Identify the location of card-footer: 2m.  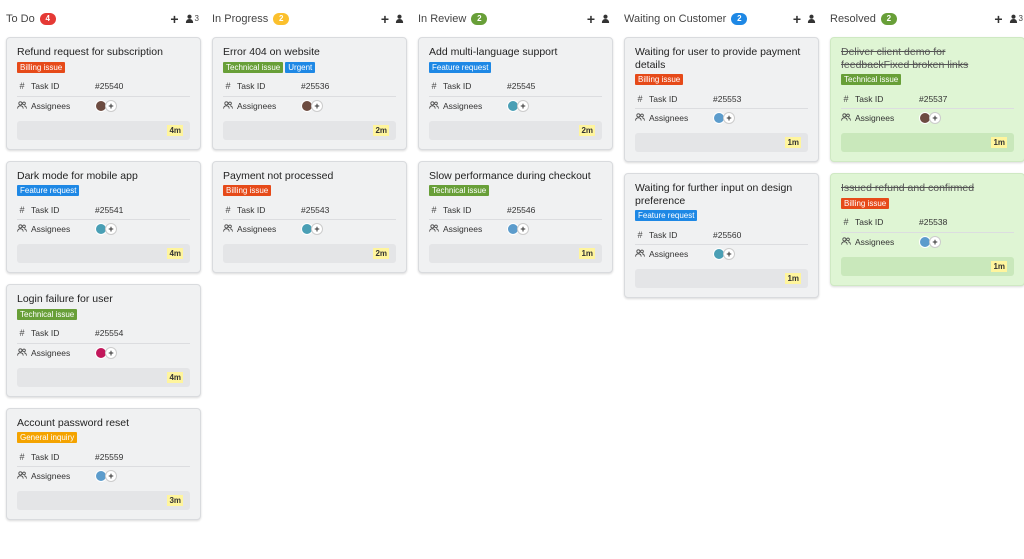
(309, 253).